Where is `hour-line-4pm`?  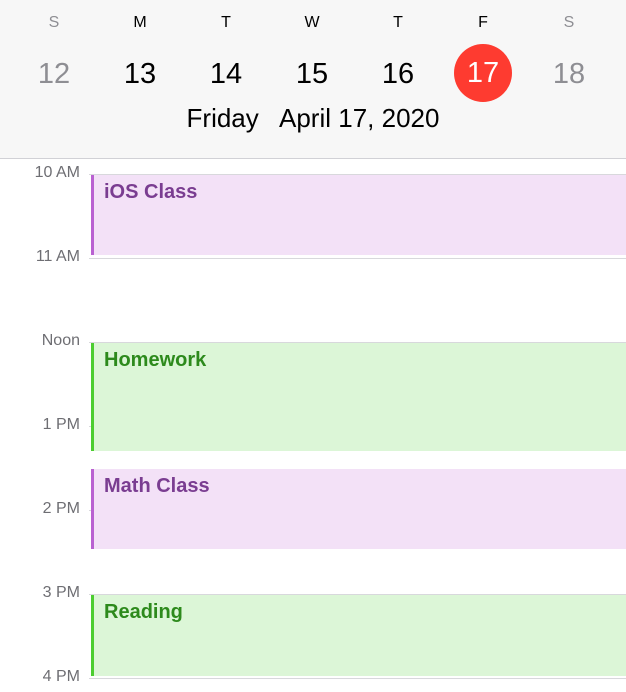
hour-line-4pm is located at coordinates (357, 678).